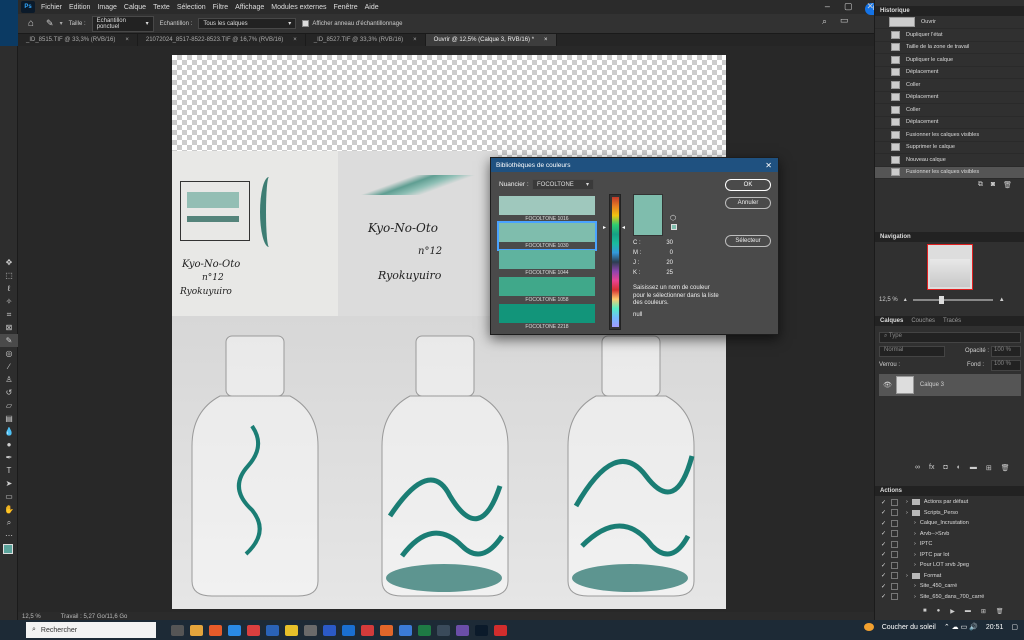 This screenshot has width=1024, height=640. I want to click on firefox-icon, so click(215, 630).